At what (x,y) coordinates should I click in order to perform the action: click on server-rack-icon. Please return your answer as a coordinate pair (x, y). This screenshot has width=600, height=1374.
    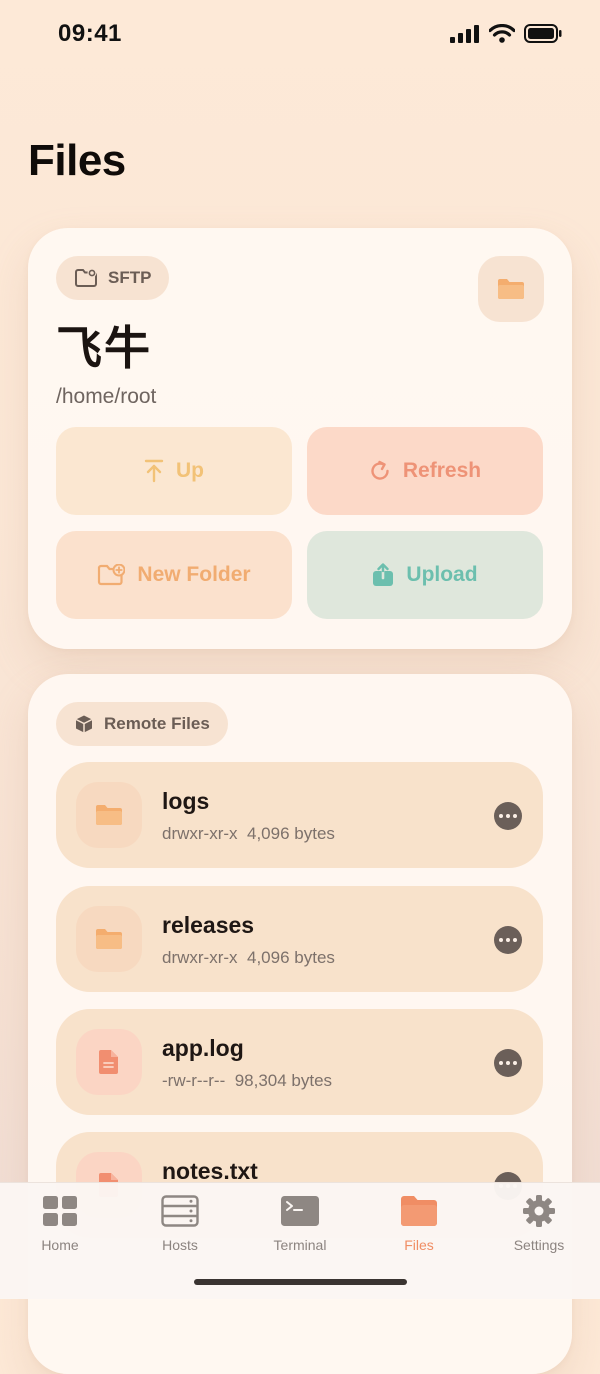
    Looking at the image, I should click on (180, 1211).